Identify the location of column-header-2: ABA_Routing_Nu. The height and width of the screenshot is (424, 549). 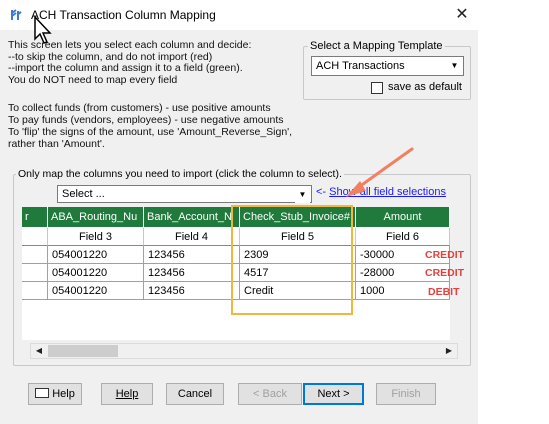
(96, 217).